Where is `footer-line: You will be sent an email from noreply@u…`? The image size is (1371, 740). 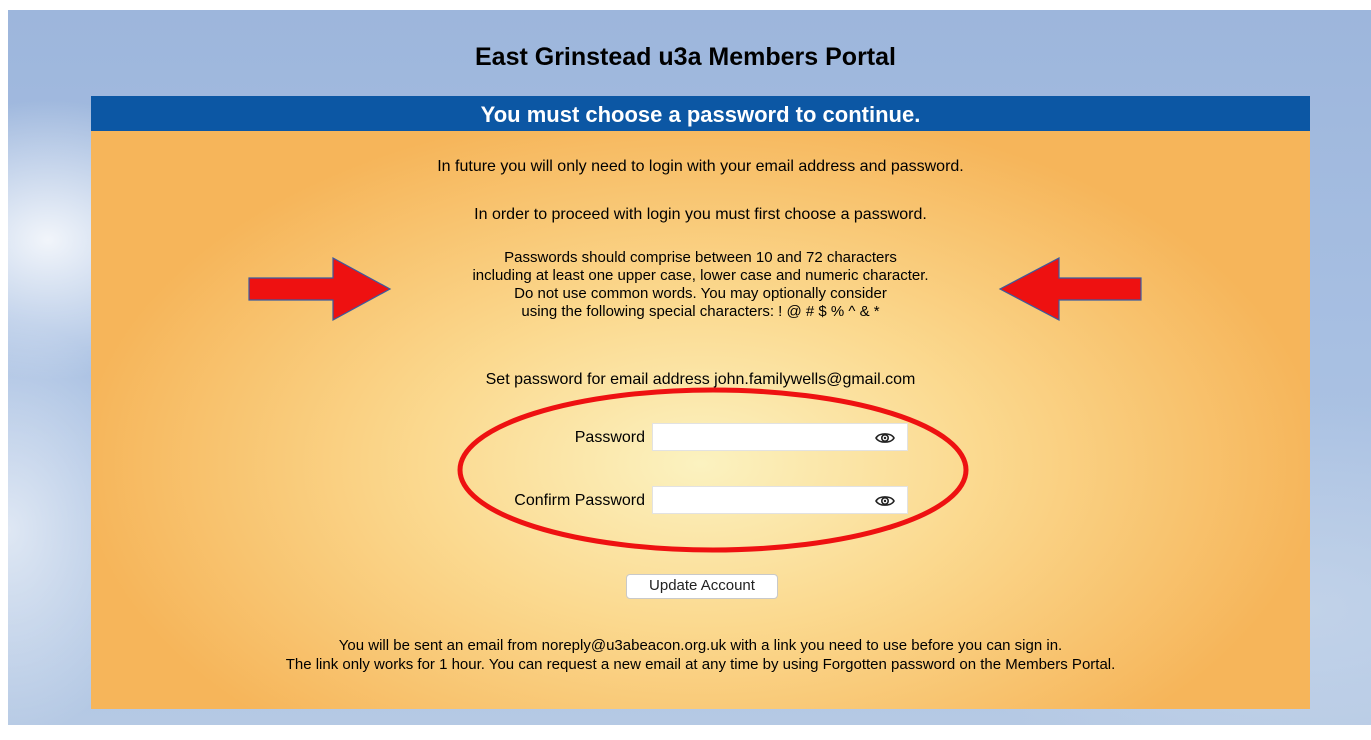 footer-line: You will be sent an email from noreply@u… is located at coordinates (700, 645).